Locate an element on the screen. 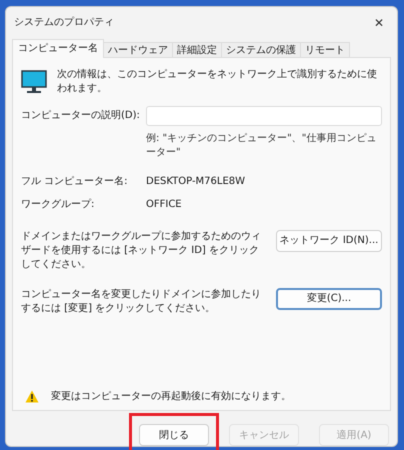 The width and height of the screenshot is (404, 450). intro-text: 次の情報は、このコンピューターをネットワーク上で識別するために使われます。 is located at coordinates (217, 82).